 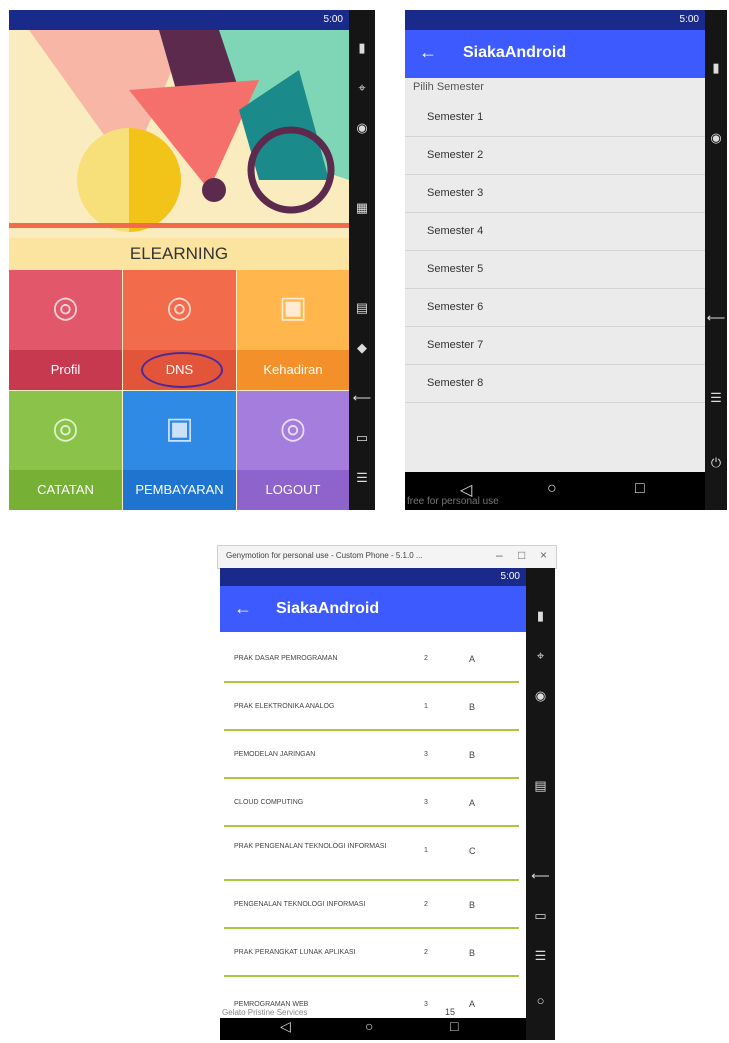 What do you see at coordinates (362, 260) in the screenshot?
I see `emulator-toolbar: ▮ ⌖ ◉ ▦ ▤ ◆ ⟵ ▭ ☰` at bounding box center [362, 260].